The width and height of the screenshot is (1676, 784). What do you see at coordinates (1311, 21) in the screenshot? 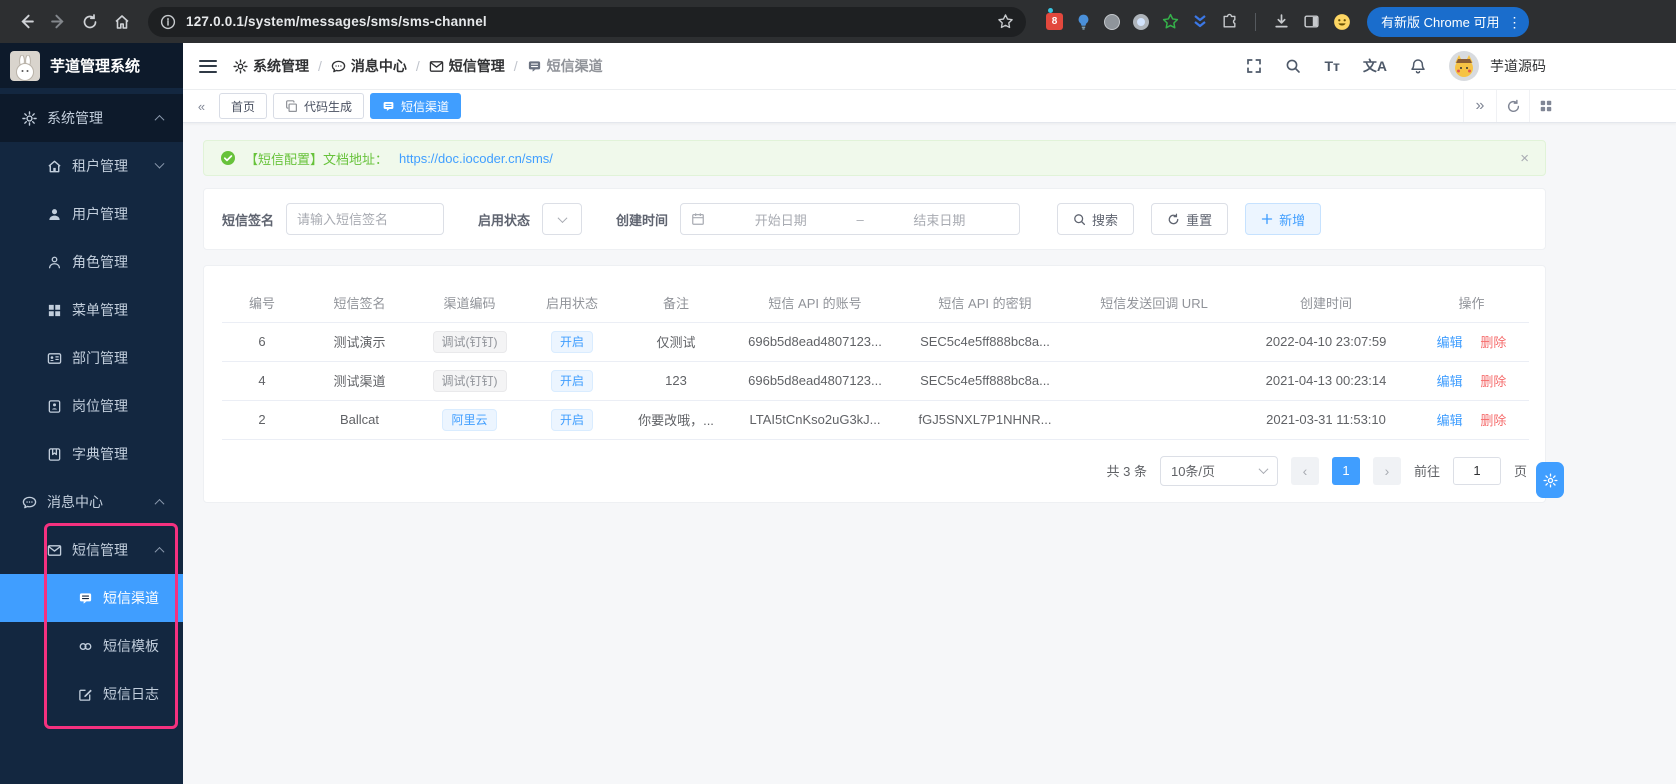
I see `side-panel-icon` at bounding box center [1311, 21].